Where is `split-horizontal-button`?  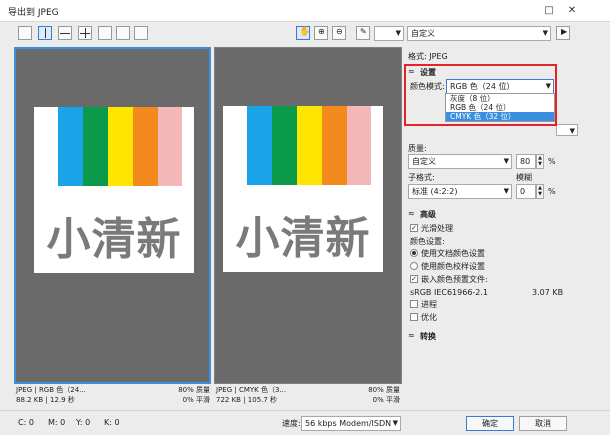 split-horizontal-button is located at coordinates (65, 33).